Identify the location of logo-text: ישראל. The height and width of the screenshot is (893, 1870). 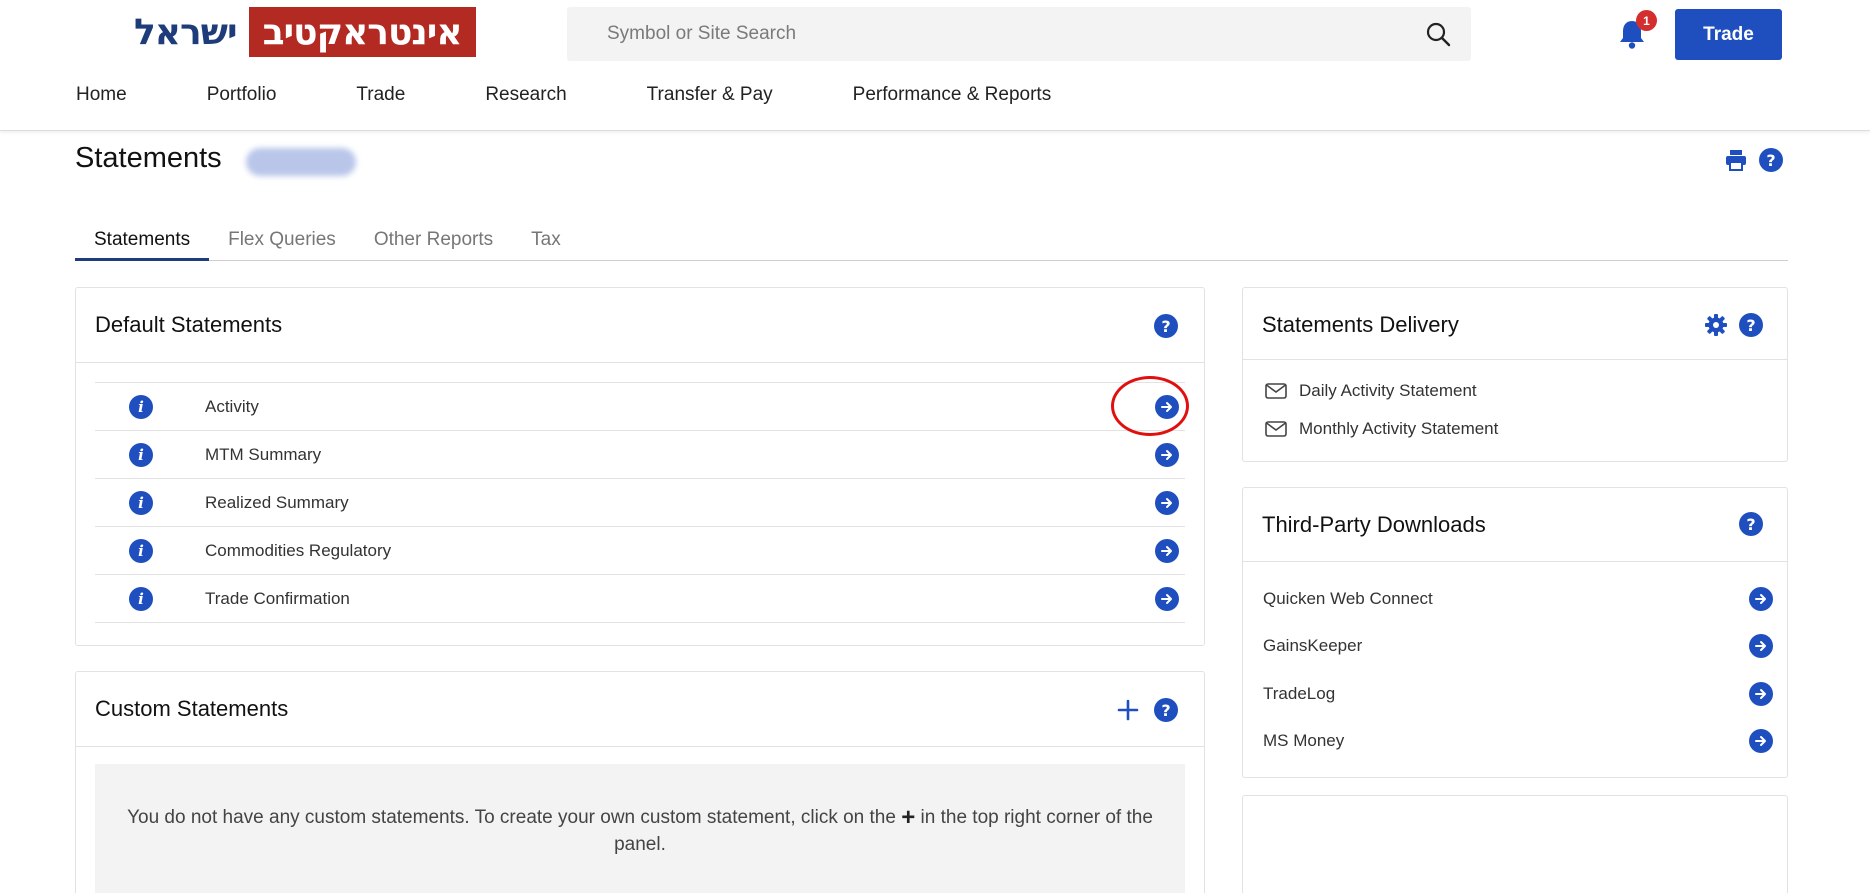
(186, 32).